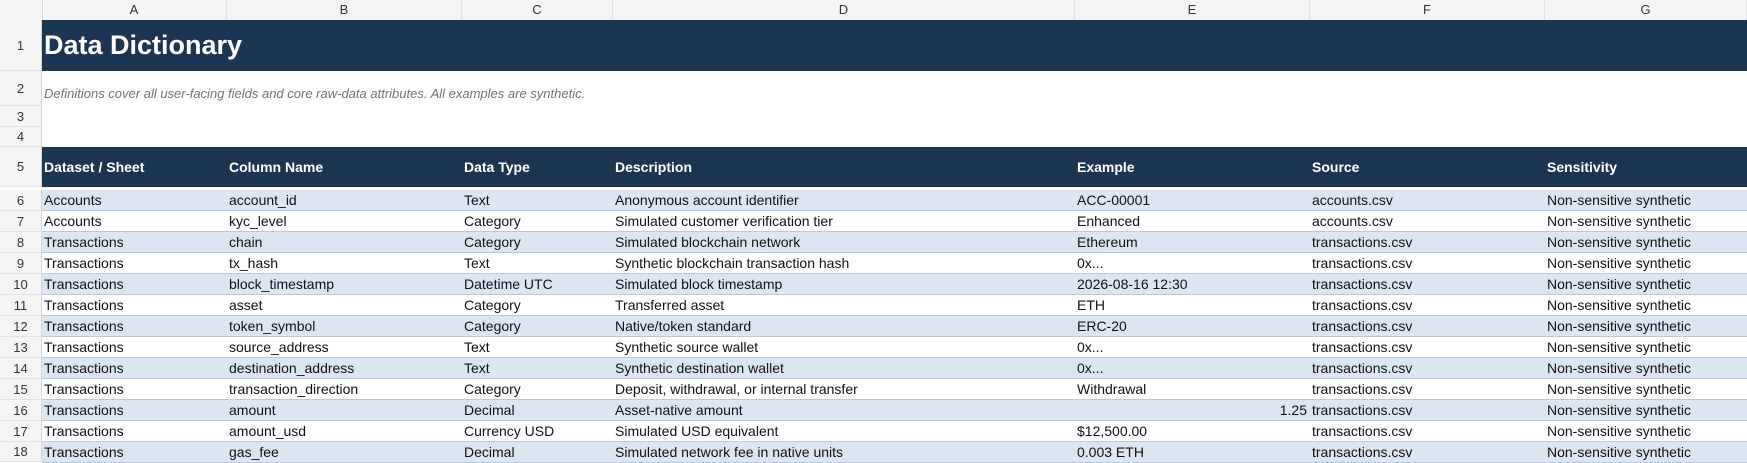 The image size is (1747, 463). Describe the element at coordinates (281, 284) in the screenshot. I see `cell-column-name: block_timestamp` at that location.